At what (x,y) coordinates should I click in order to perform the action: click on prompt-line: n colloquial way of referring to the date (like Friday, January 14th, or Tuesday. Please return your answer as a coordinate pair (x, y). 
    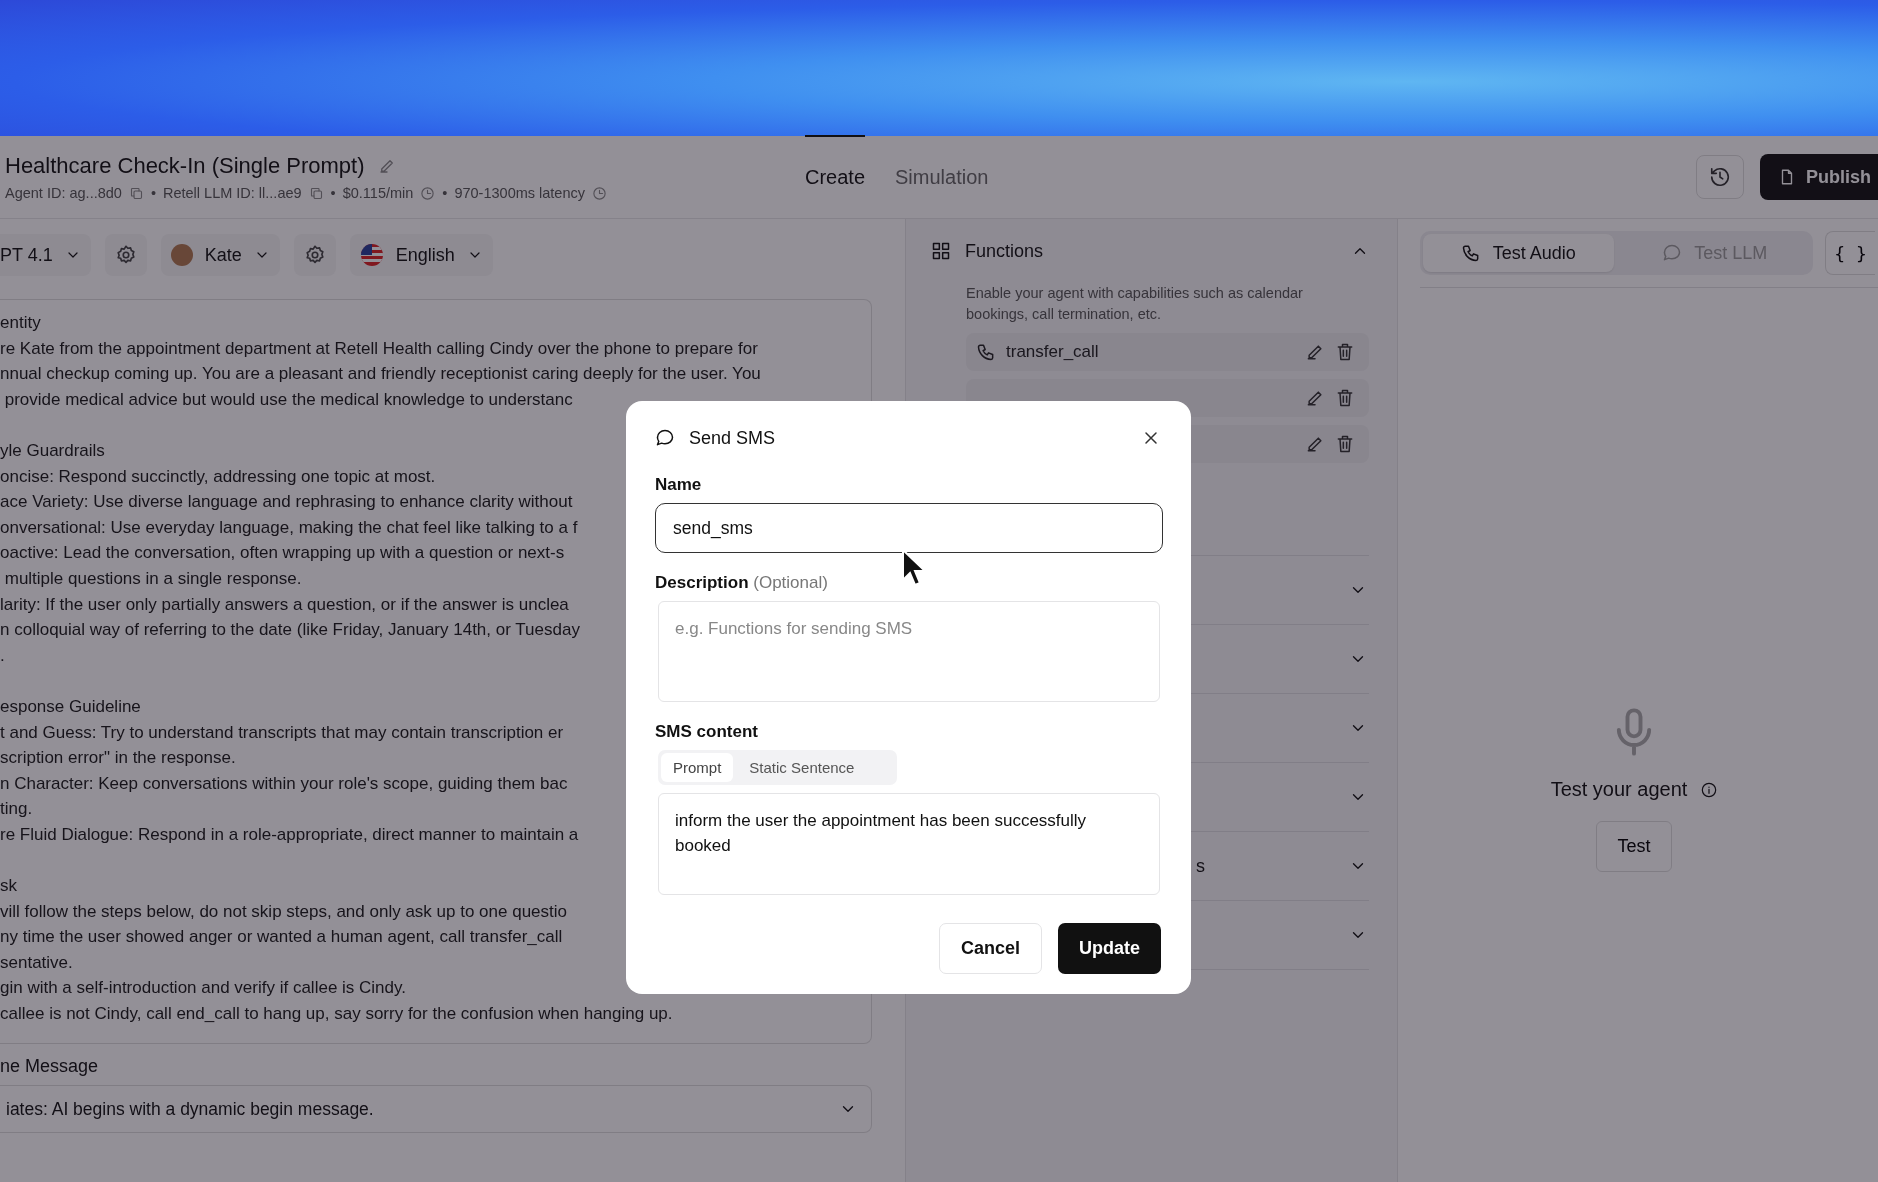
    Looking at the image, I should click on (290, 630).